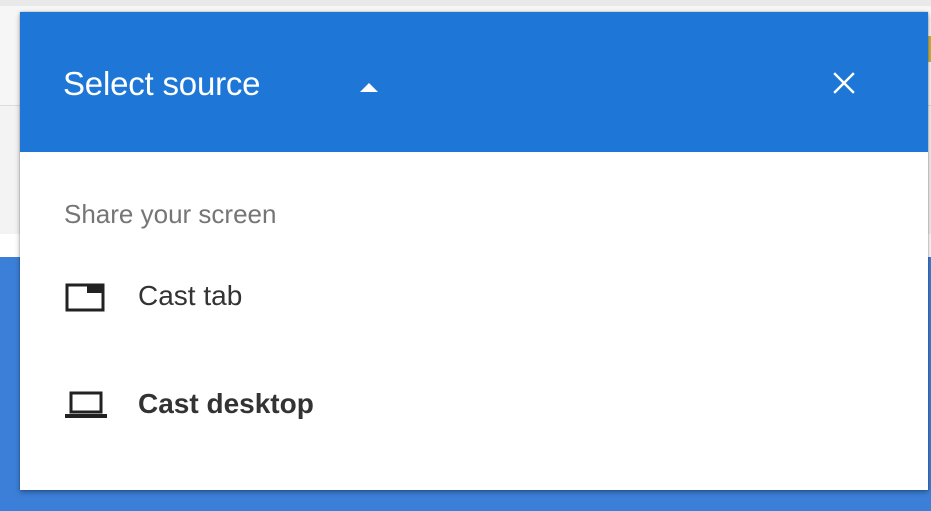  I want to click on close-icon, so click(844, 83).